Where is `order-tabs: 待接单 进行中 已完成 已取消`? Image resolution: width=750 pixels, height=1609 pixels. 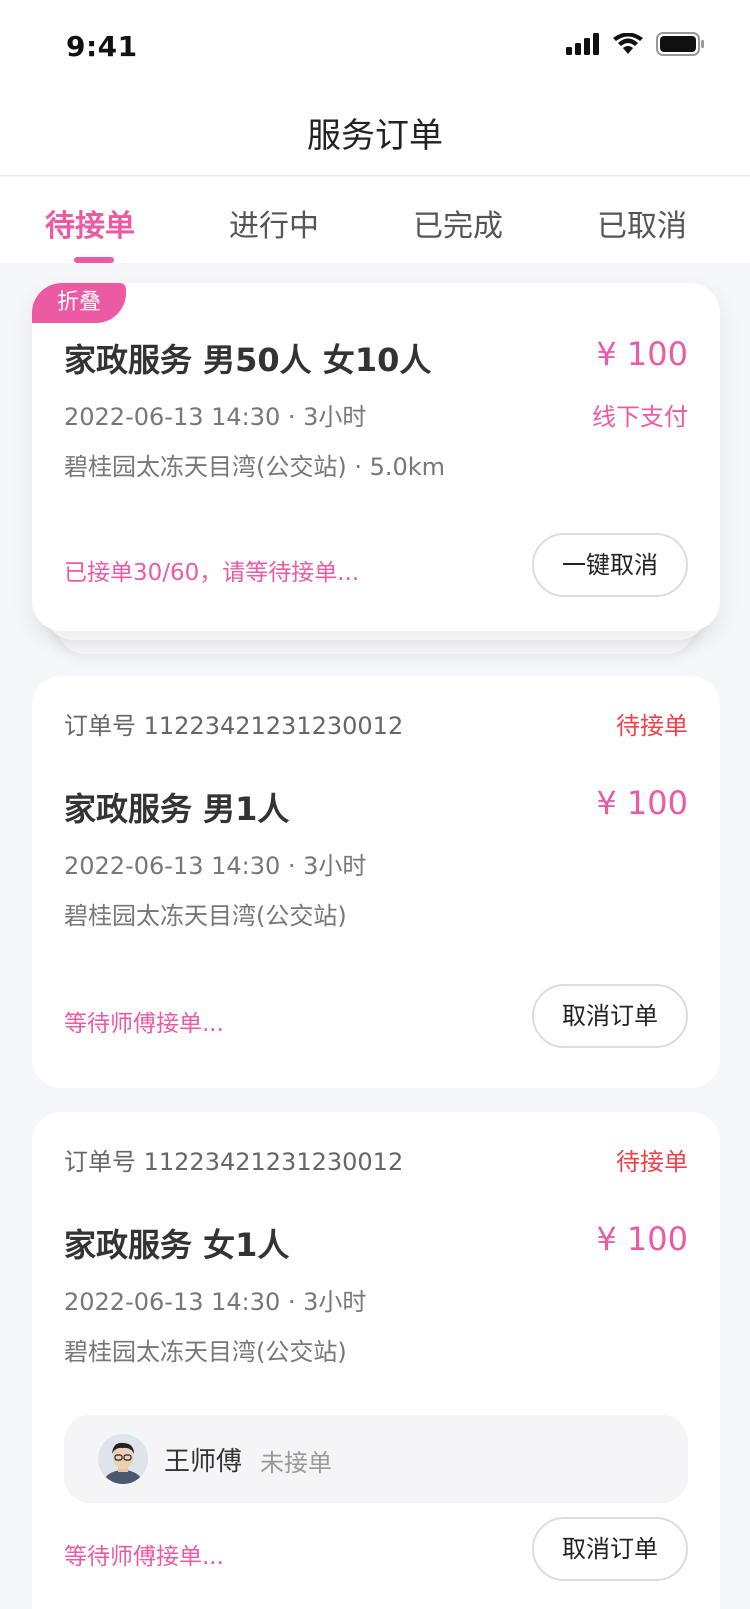 order-tabs: 待接单 进行中 已完成 已取消 is located at coordinates (375, 220).